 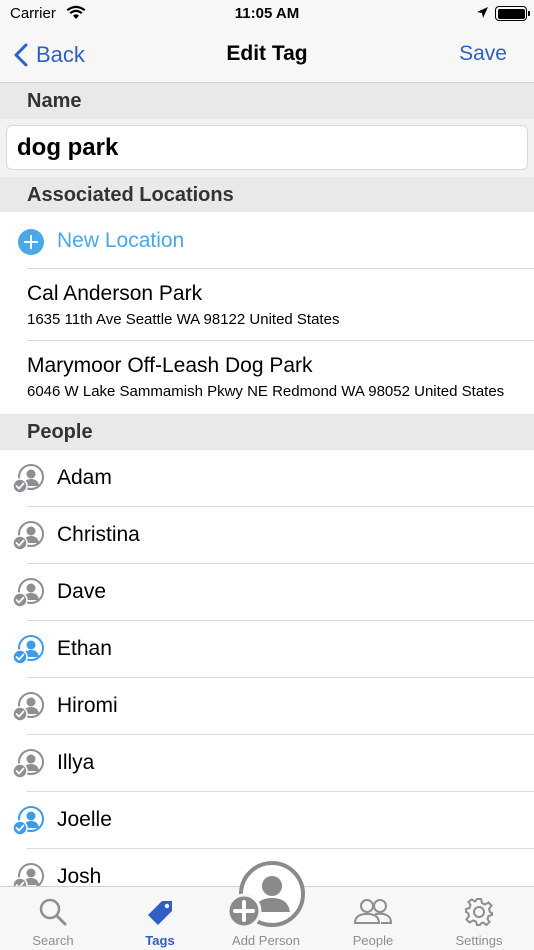 I want to click on tab-label: People, so click(x=373, y=940).